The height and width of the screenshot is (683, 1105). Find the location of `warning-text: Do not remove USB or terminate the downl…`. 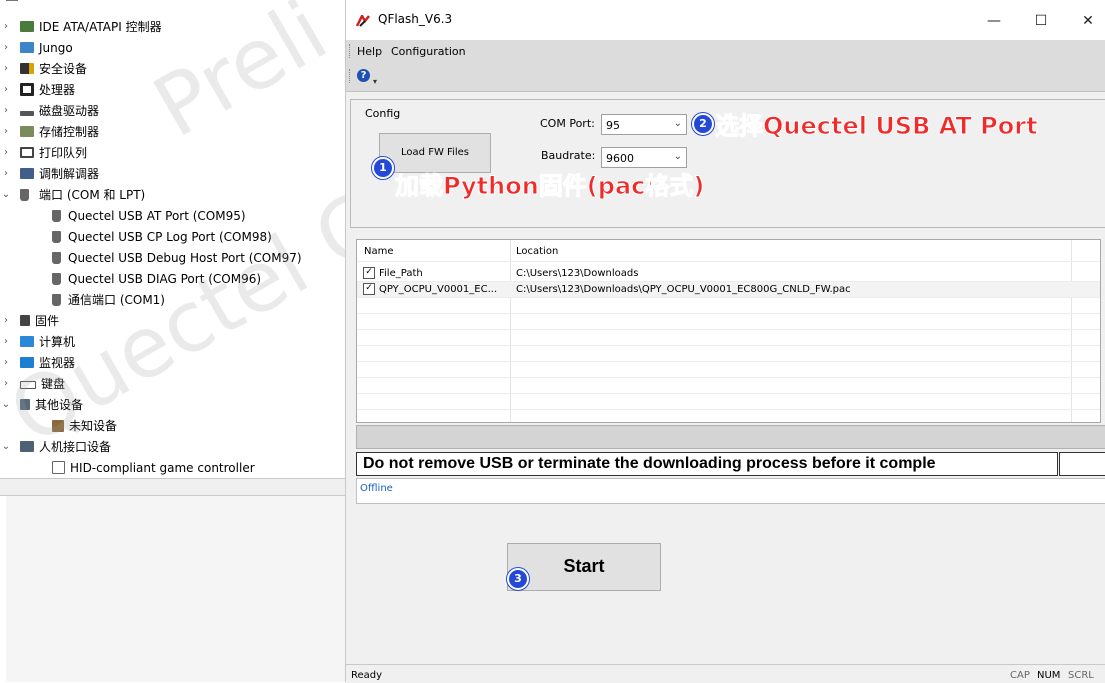

warning-text: Do not remove USB or terminate the downl… is located at coordinates (649, 463).